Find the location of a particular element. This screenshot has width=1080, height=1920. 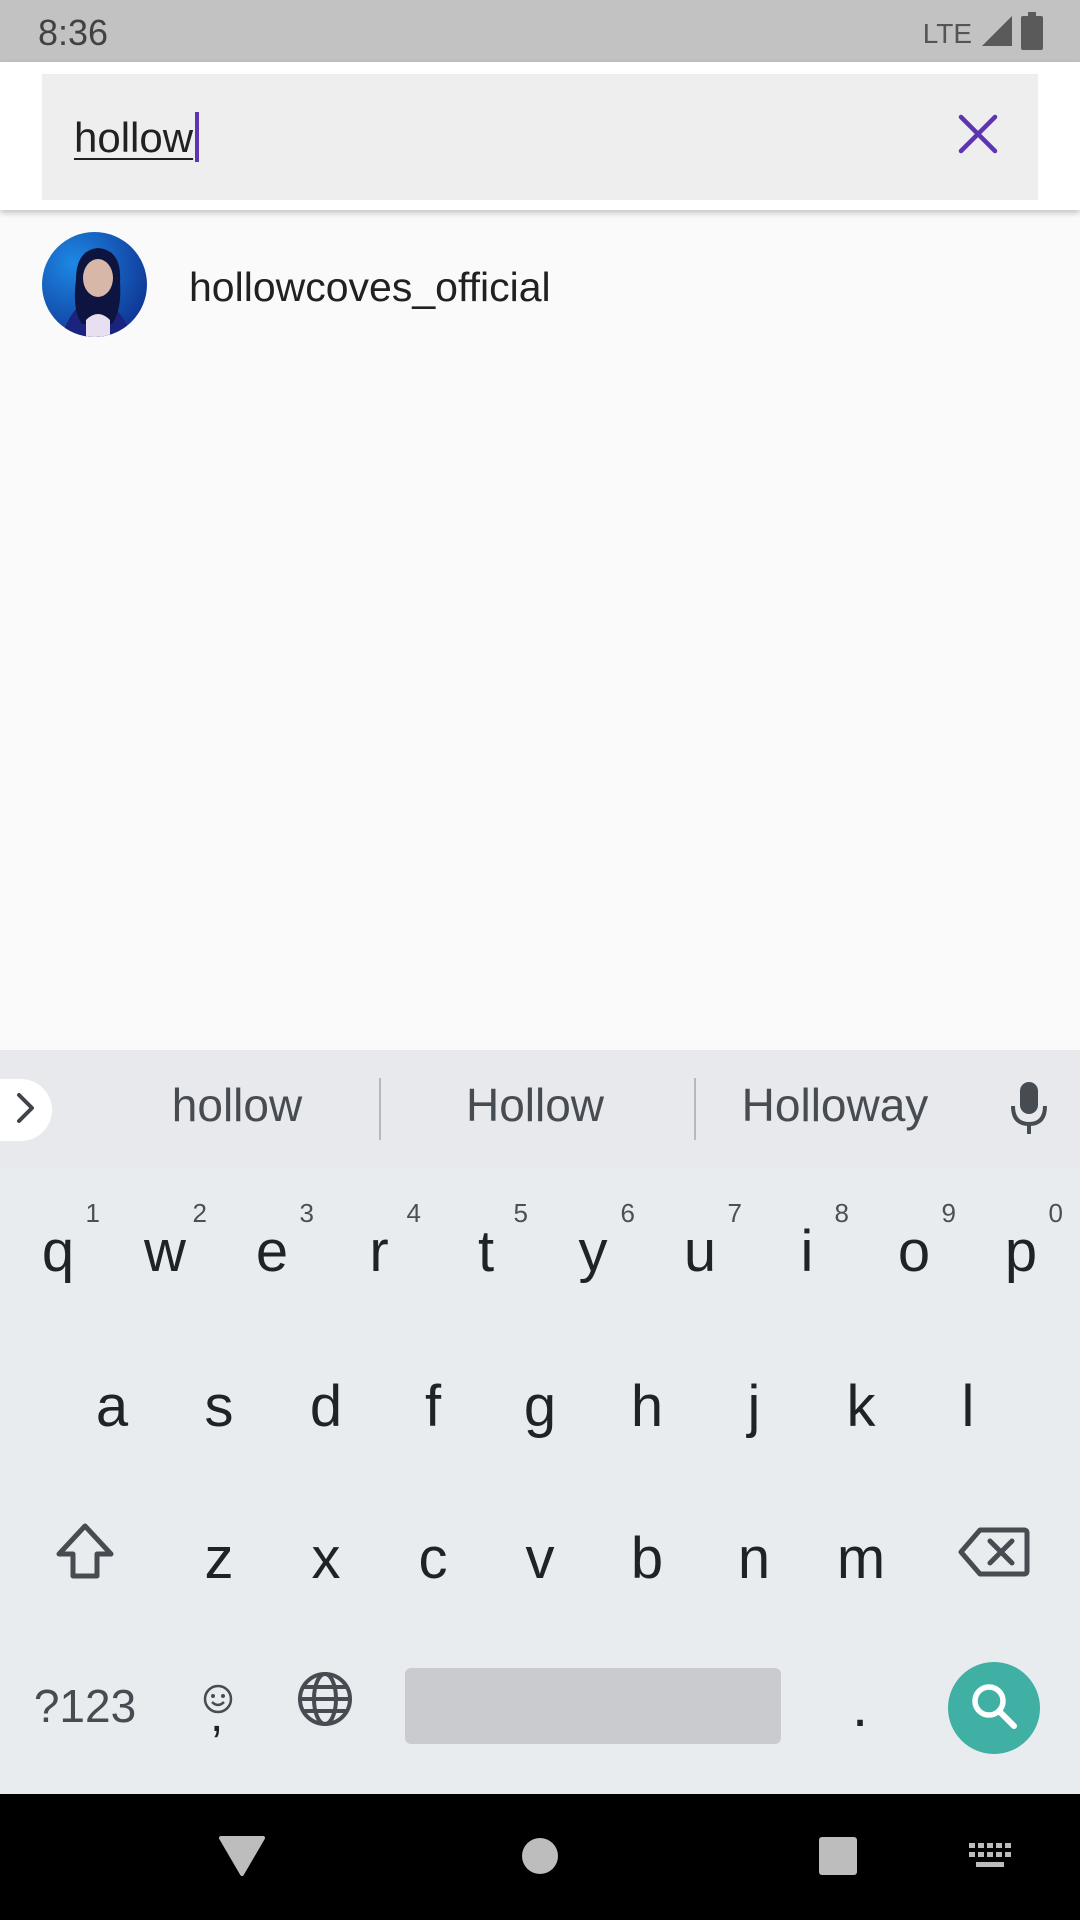

key-hint: 8 is located at coordinates (841, 1213).